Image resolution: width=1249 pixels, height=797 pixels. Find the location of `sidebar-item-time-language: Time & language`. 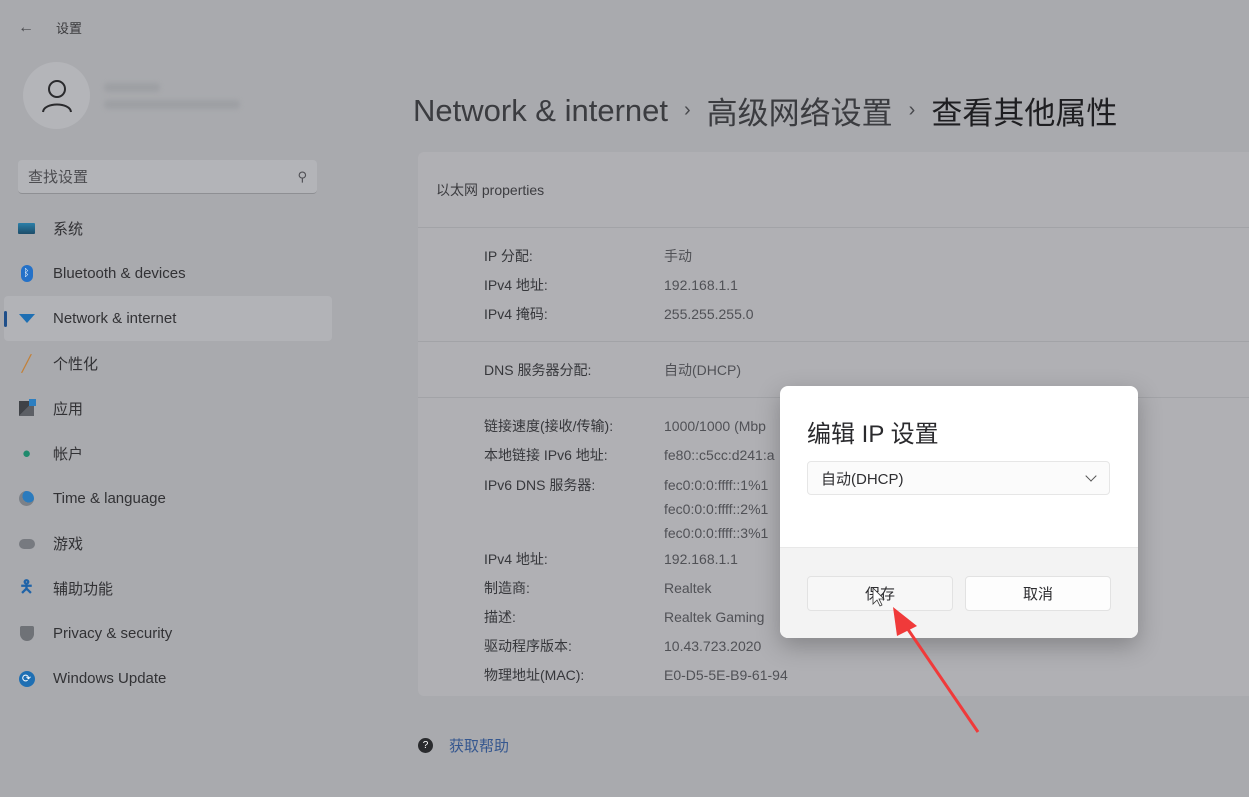

sidebar-item-time-language: Time & language is located at coordinates (168, 498).